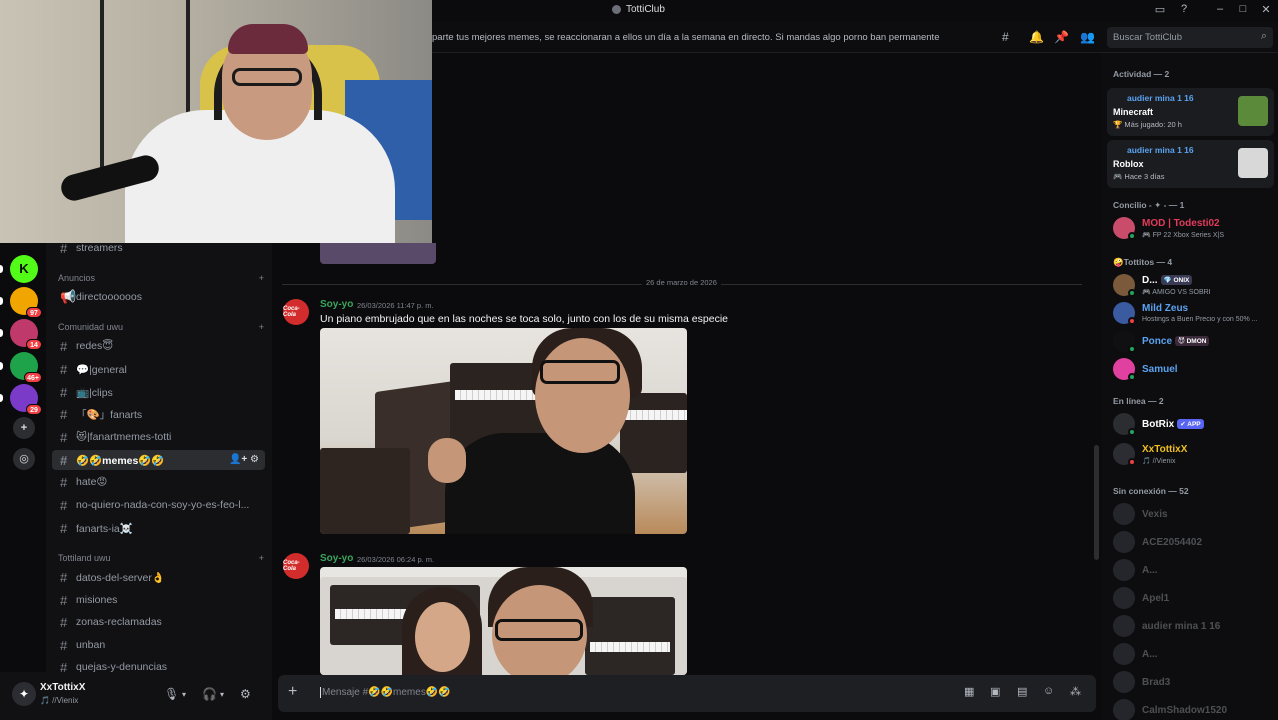  What do you see at coordinates (161, 558) in the screenshot?
I see `category-tottiland: Tottiland uwu +` at bounding box center [161, 558].